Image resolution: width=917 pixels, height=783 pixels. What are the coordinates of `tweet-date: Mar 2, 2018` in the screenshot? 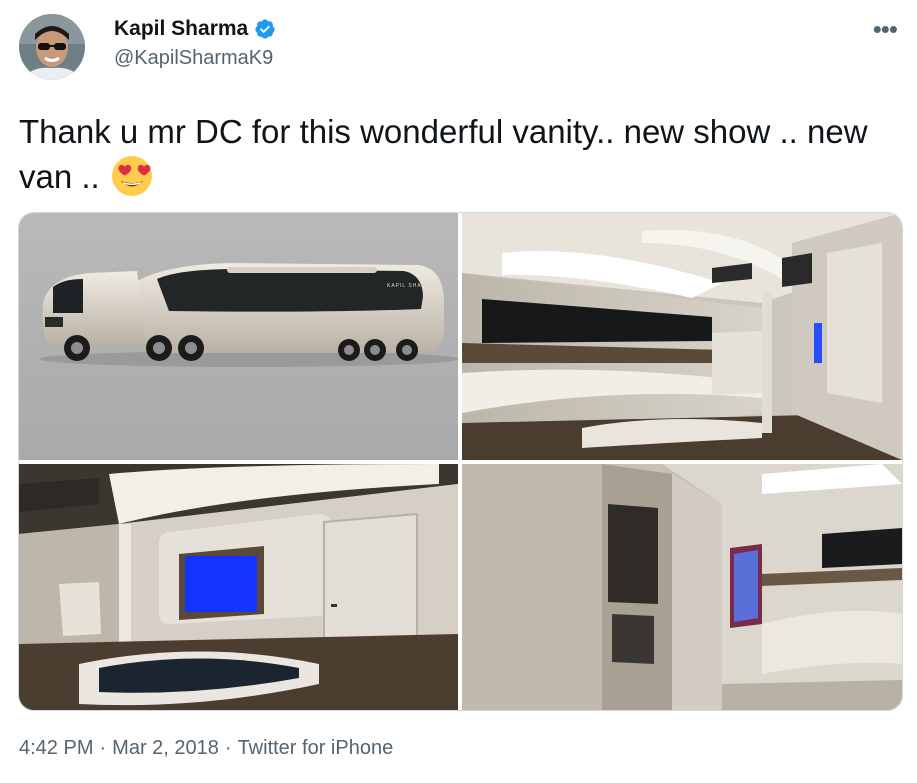 It's located at (165, 748).